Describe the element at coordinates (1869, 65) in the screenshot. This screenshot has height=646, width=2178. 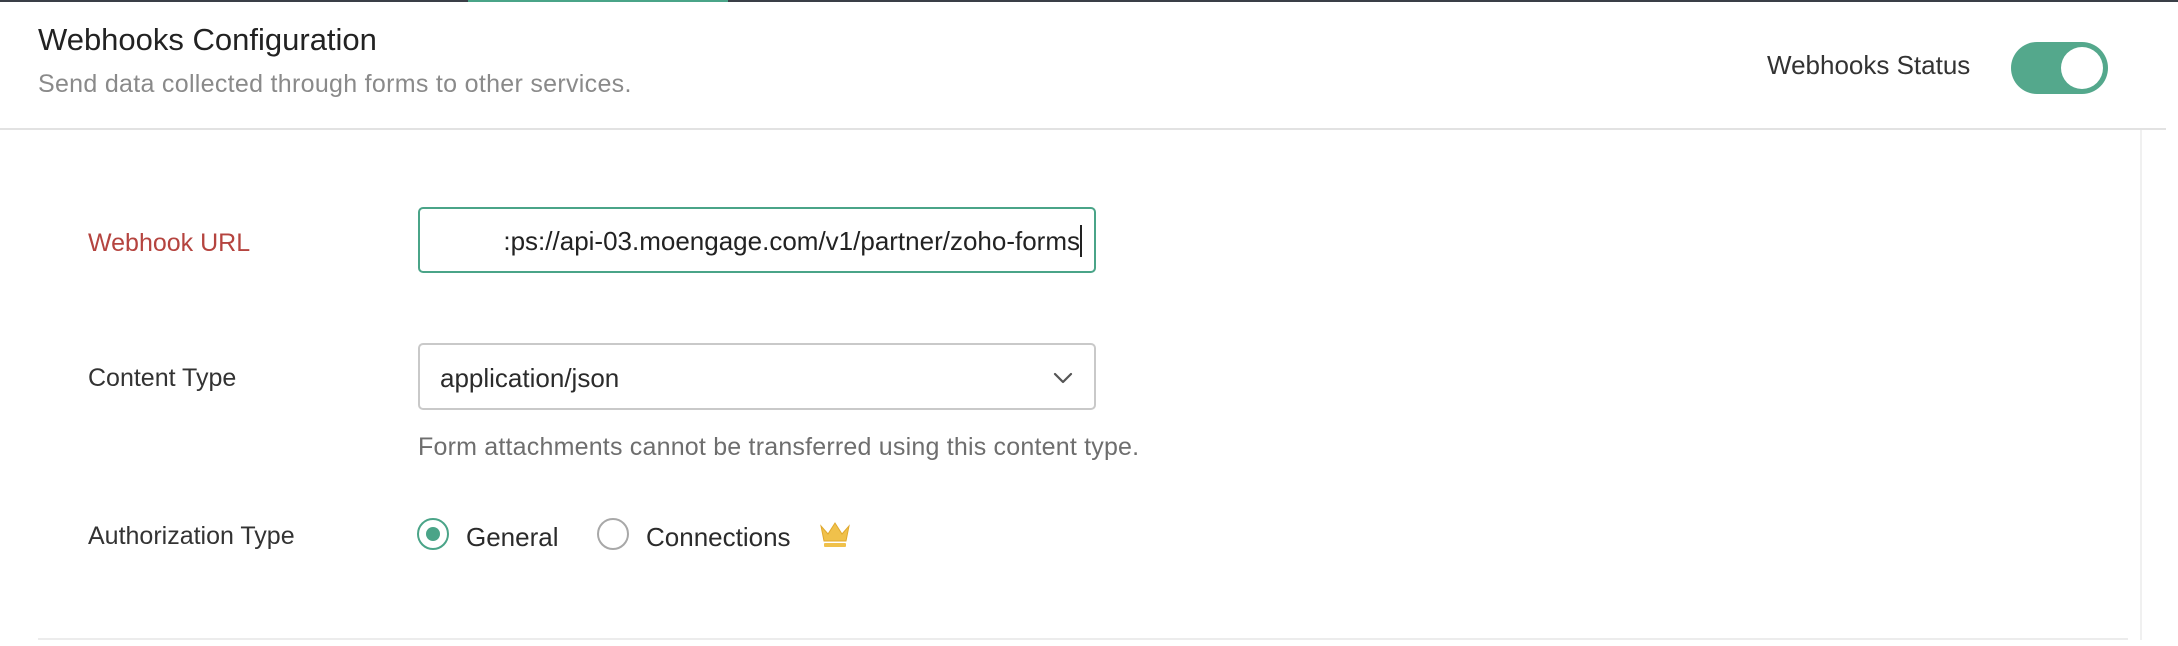
I see `webhooks-status-label: Webhooks Status` at that location.